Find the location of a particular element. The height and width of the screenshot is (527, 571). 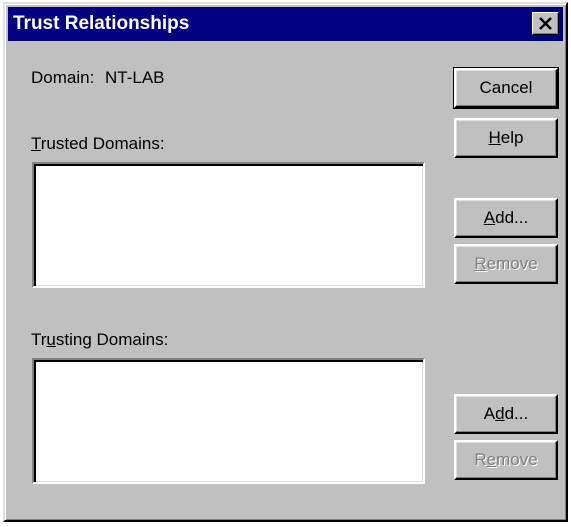

close-button is located at coordinates (545, 23).